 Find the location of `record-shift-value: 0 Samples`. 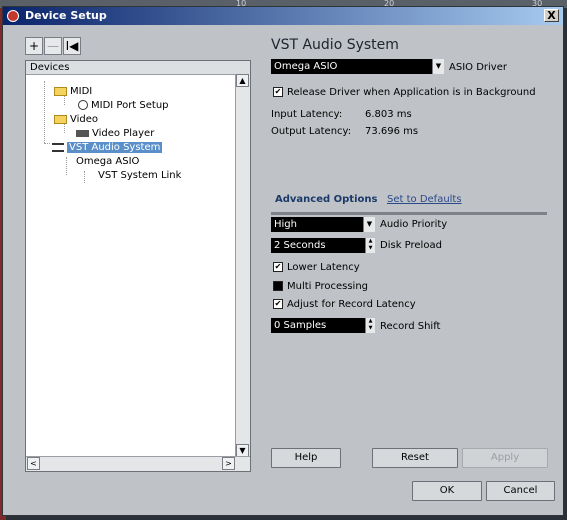

record-shift-value: 0 Samples is located at coordinates (300, 325).